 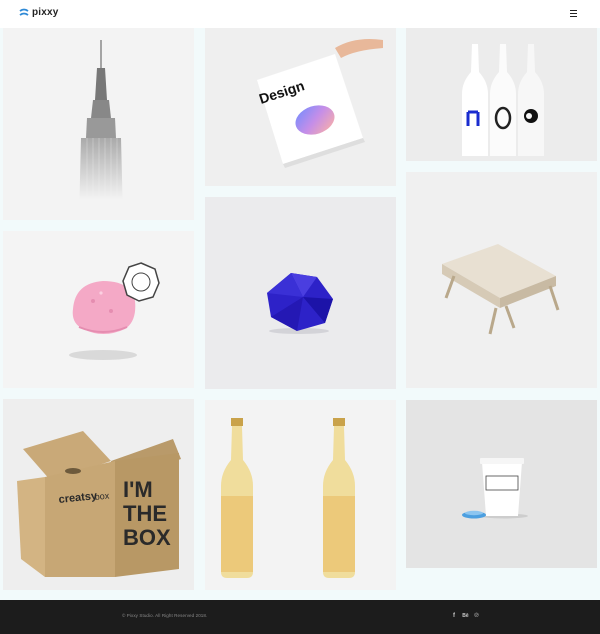 I want to click on gallery-item-ice-cream, so click(x=98, y=309).